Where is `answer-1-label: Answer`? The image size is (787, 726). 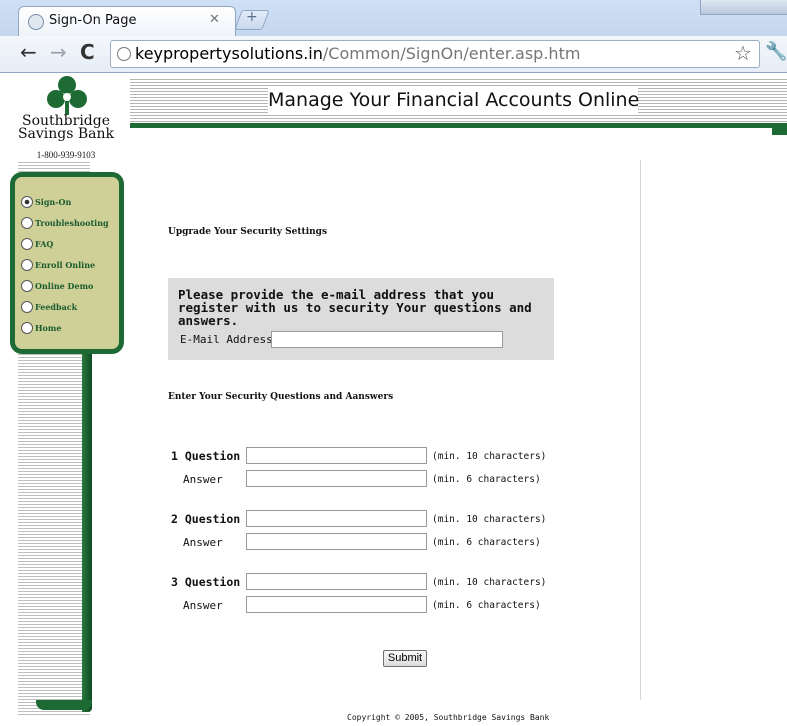
answer-1-label: Answer is located at coordinates (203, 479).